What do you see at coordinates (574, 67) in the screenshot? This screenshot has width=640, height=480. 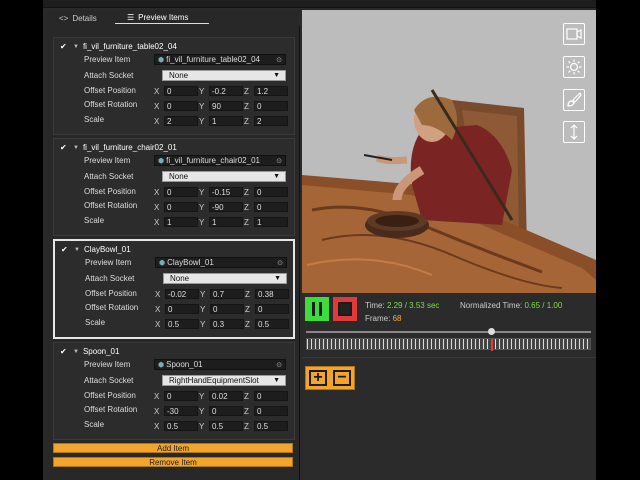 I see `sun-icon` at bounding box center [574, 67].